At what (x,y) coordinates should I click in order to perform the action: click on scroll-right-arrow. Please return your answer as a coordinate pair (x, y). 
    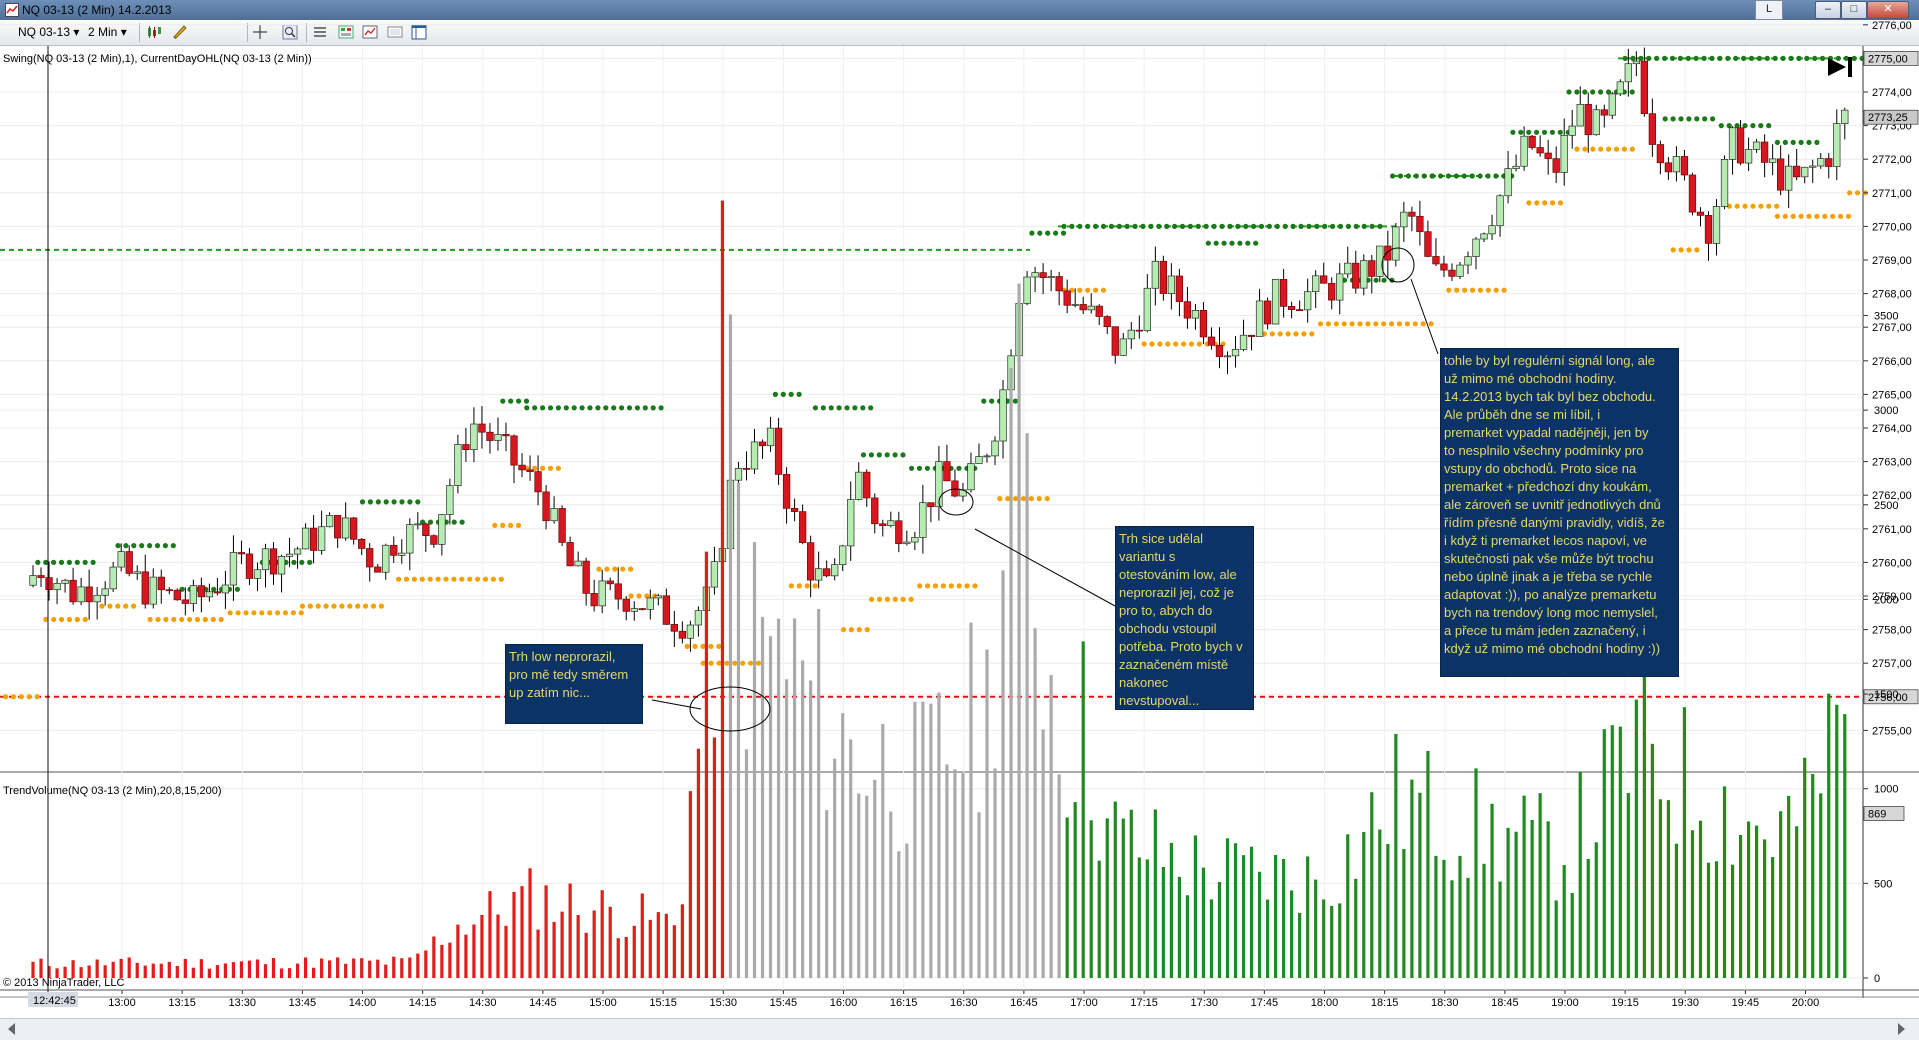
    Looking at the image, I should click on (1901, 1029).